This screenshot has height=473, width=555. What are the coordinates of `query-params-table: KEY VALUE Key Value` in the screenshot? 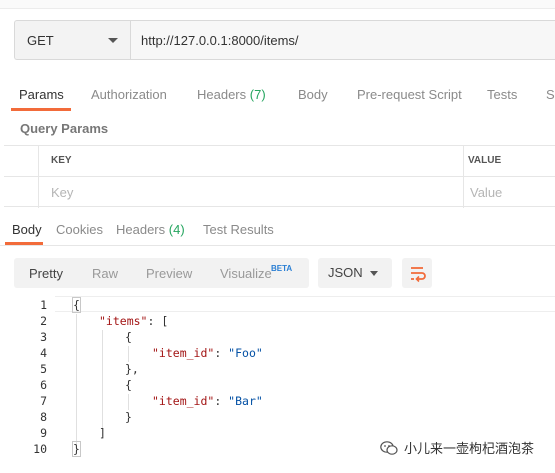 It's located at (279, 176).